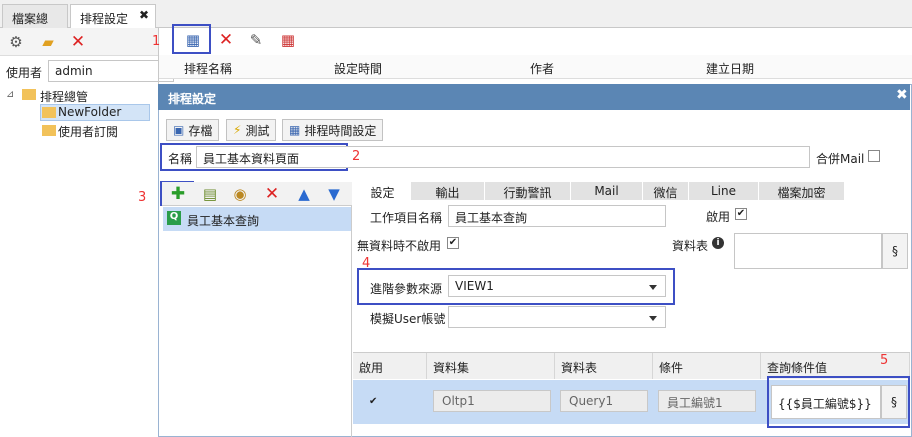 This screenshot has width=912, height=437. Describe the element at coordinates (178, 194) in the screenshot. I see `add-task-icon: ✚` at that location.